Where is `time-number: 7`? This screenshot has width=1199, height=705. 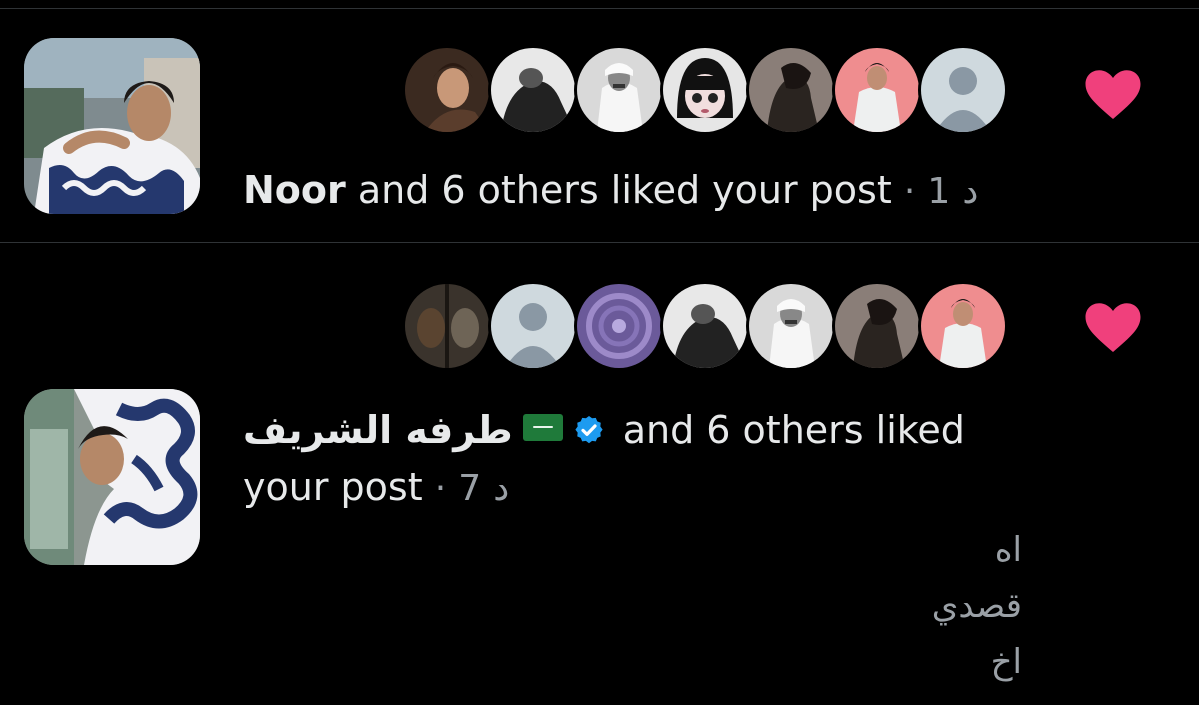
time-number: 7 is located at coordinates (470, 488).